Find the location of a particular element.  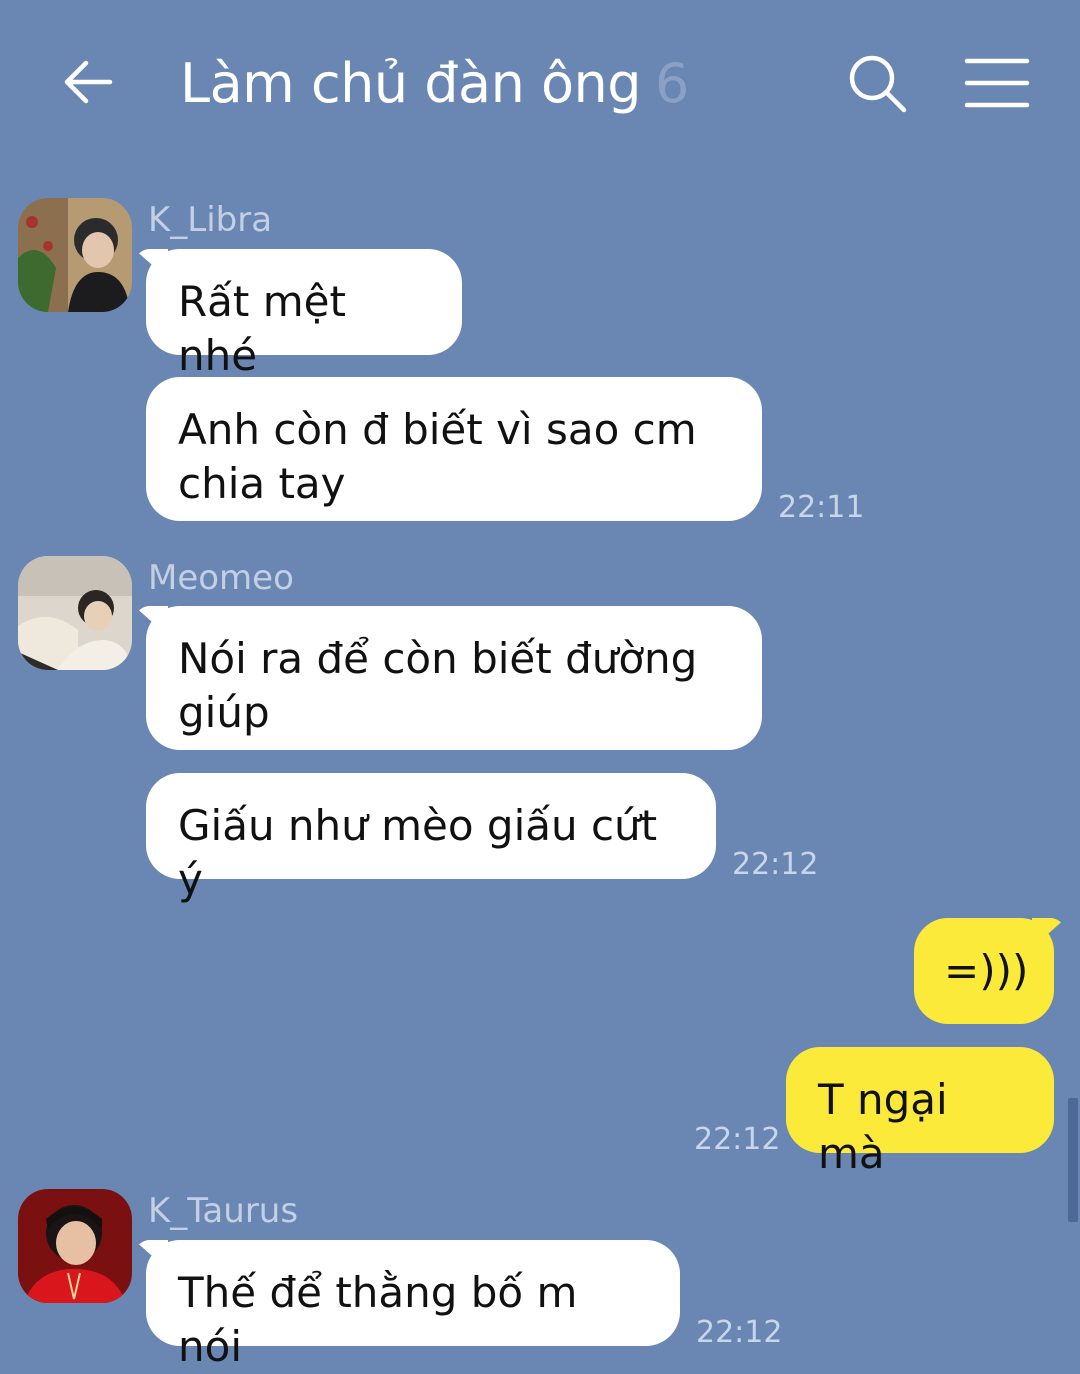

chat-title: Làm chủ đàn ông 6 is located at coordinates (434, 83).